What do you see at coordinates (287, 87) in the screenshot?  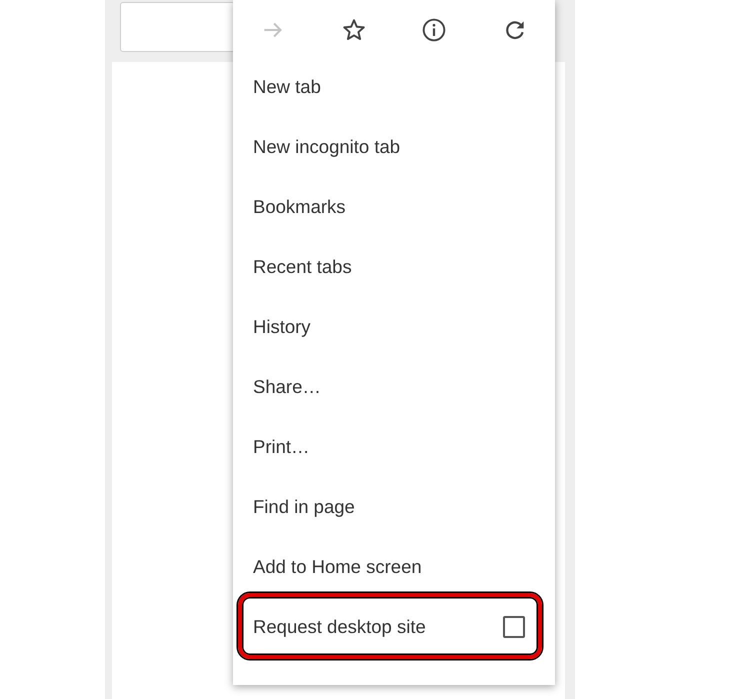 I see `menu-item: New tab` at bounding box center [287, 87].